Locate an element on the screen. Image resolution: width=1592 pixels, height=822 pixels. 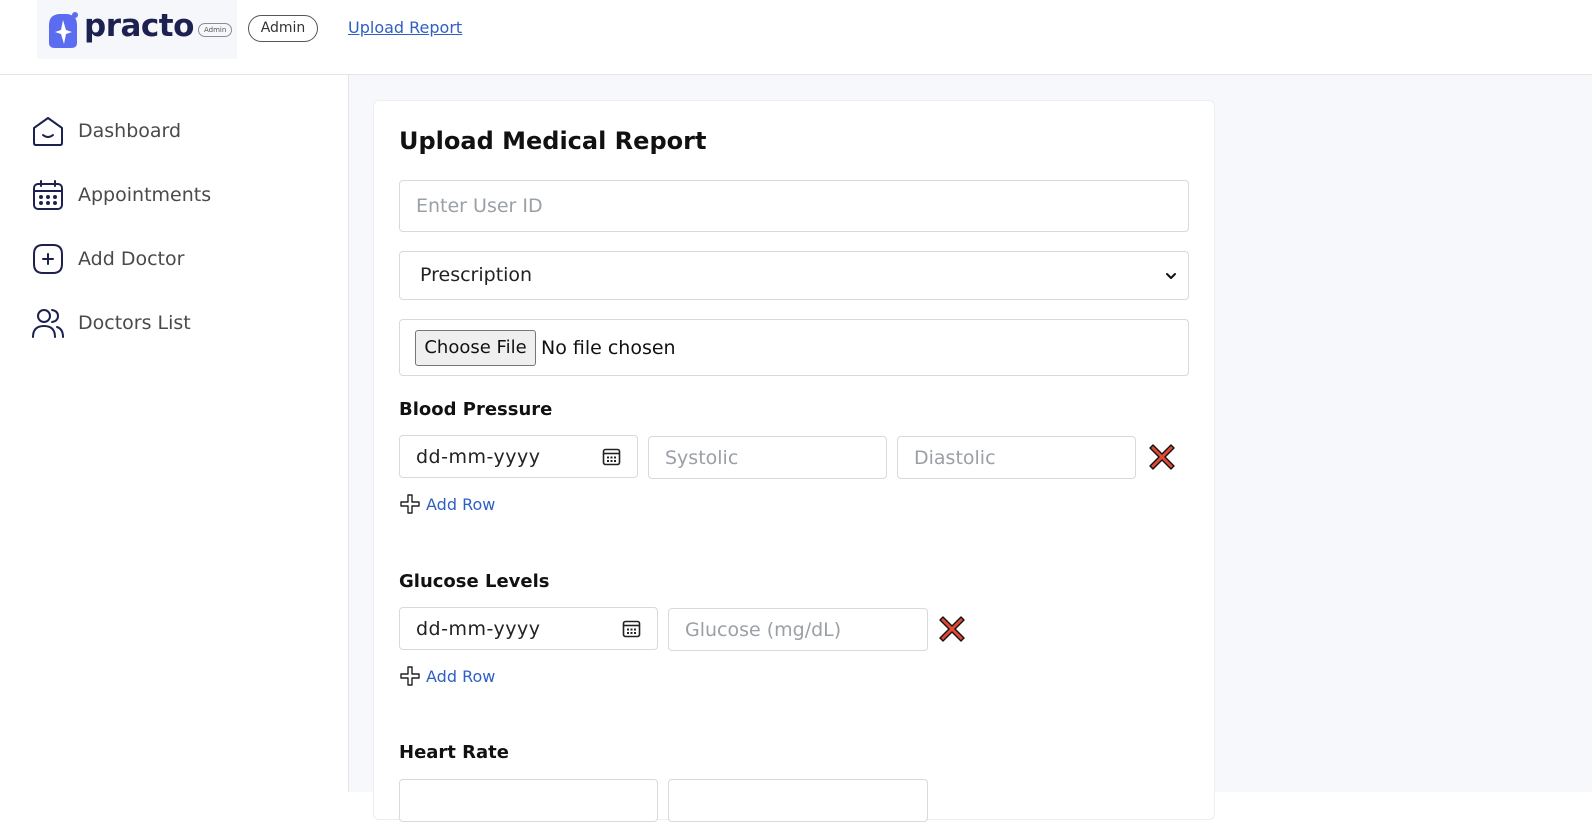
add-icon is located at coordinates (48, 259).